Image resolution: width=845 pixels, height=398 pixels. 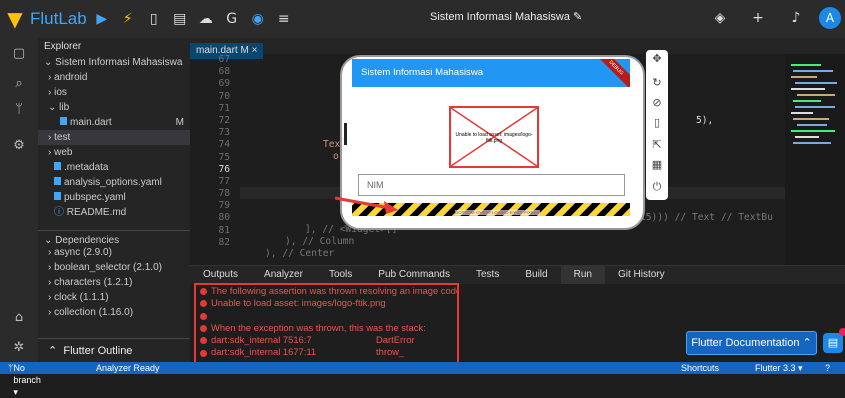 I want to click on shortcuts-link: Shortcuts, so click(x=700, y=368).